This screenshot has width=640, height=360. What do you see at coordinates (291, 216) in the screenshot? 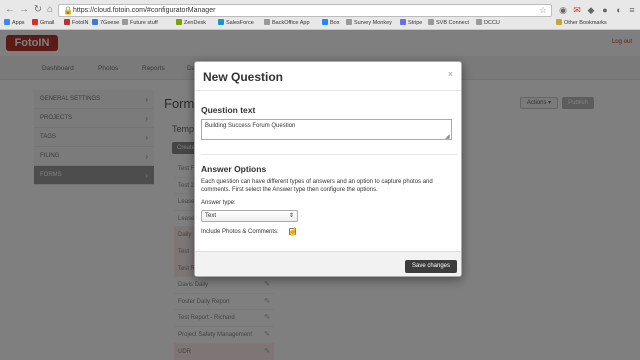
I see `select-arrows-icon: ⇕` at bounding box center [291, 216].